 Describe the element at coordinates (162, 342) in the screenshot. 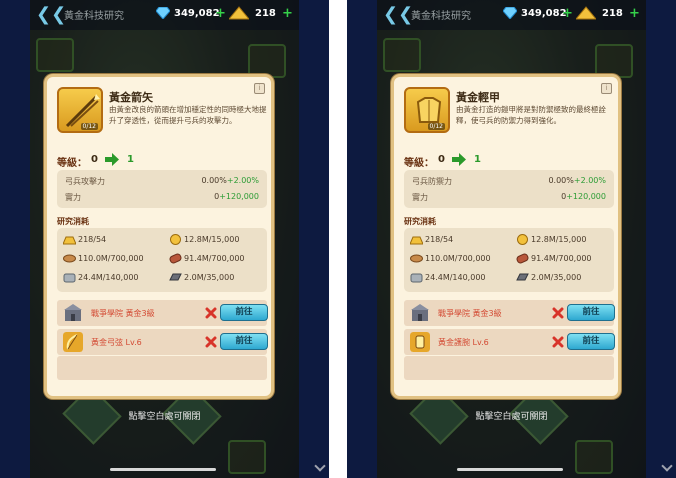

I see `requirement-row: 黃金弓弦 Lv.6 前往` at that location.